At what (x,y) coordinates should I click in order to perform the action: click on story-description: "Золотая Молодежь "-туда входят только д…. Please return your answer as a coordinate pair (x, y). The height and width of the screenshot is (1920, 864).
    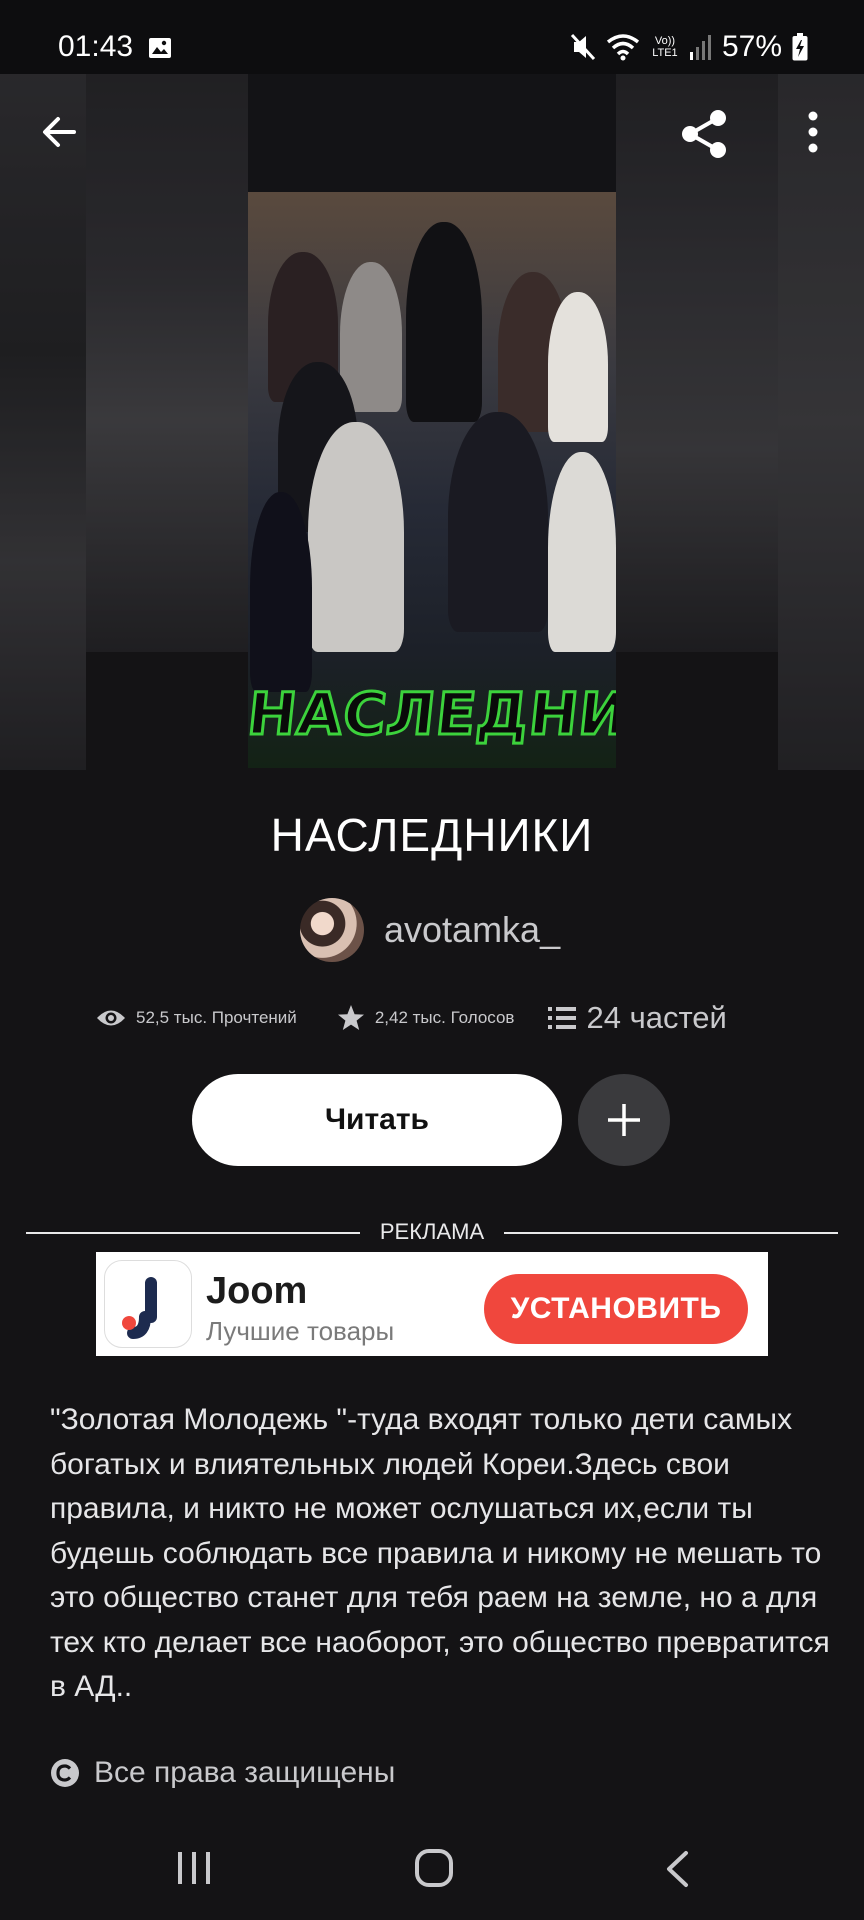
    Looking at the image, I should click on (440, 1553).